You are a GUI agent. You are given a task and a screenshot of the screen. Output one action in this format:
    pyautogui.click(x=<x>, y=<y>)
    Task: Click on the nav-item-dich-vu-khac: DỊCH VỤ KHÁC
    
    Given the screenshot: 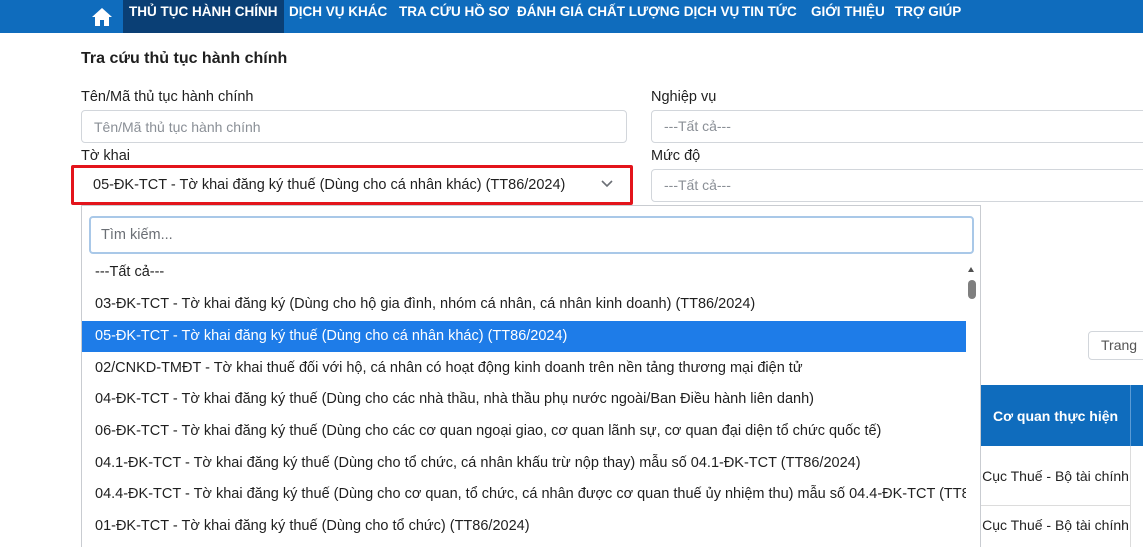 What is the action you would take?
    pyautogui.click(x=338, y=16)
    